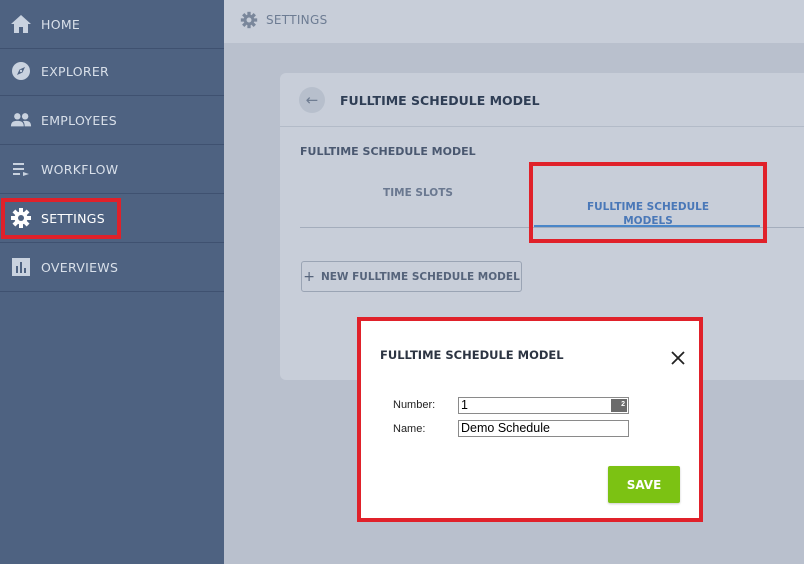 The height and width of the screenshot is (564, 804). I want to click on home-icon, so click(21, 24).